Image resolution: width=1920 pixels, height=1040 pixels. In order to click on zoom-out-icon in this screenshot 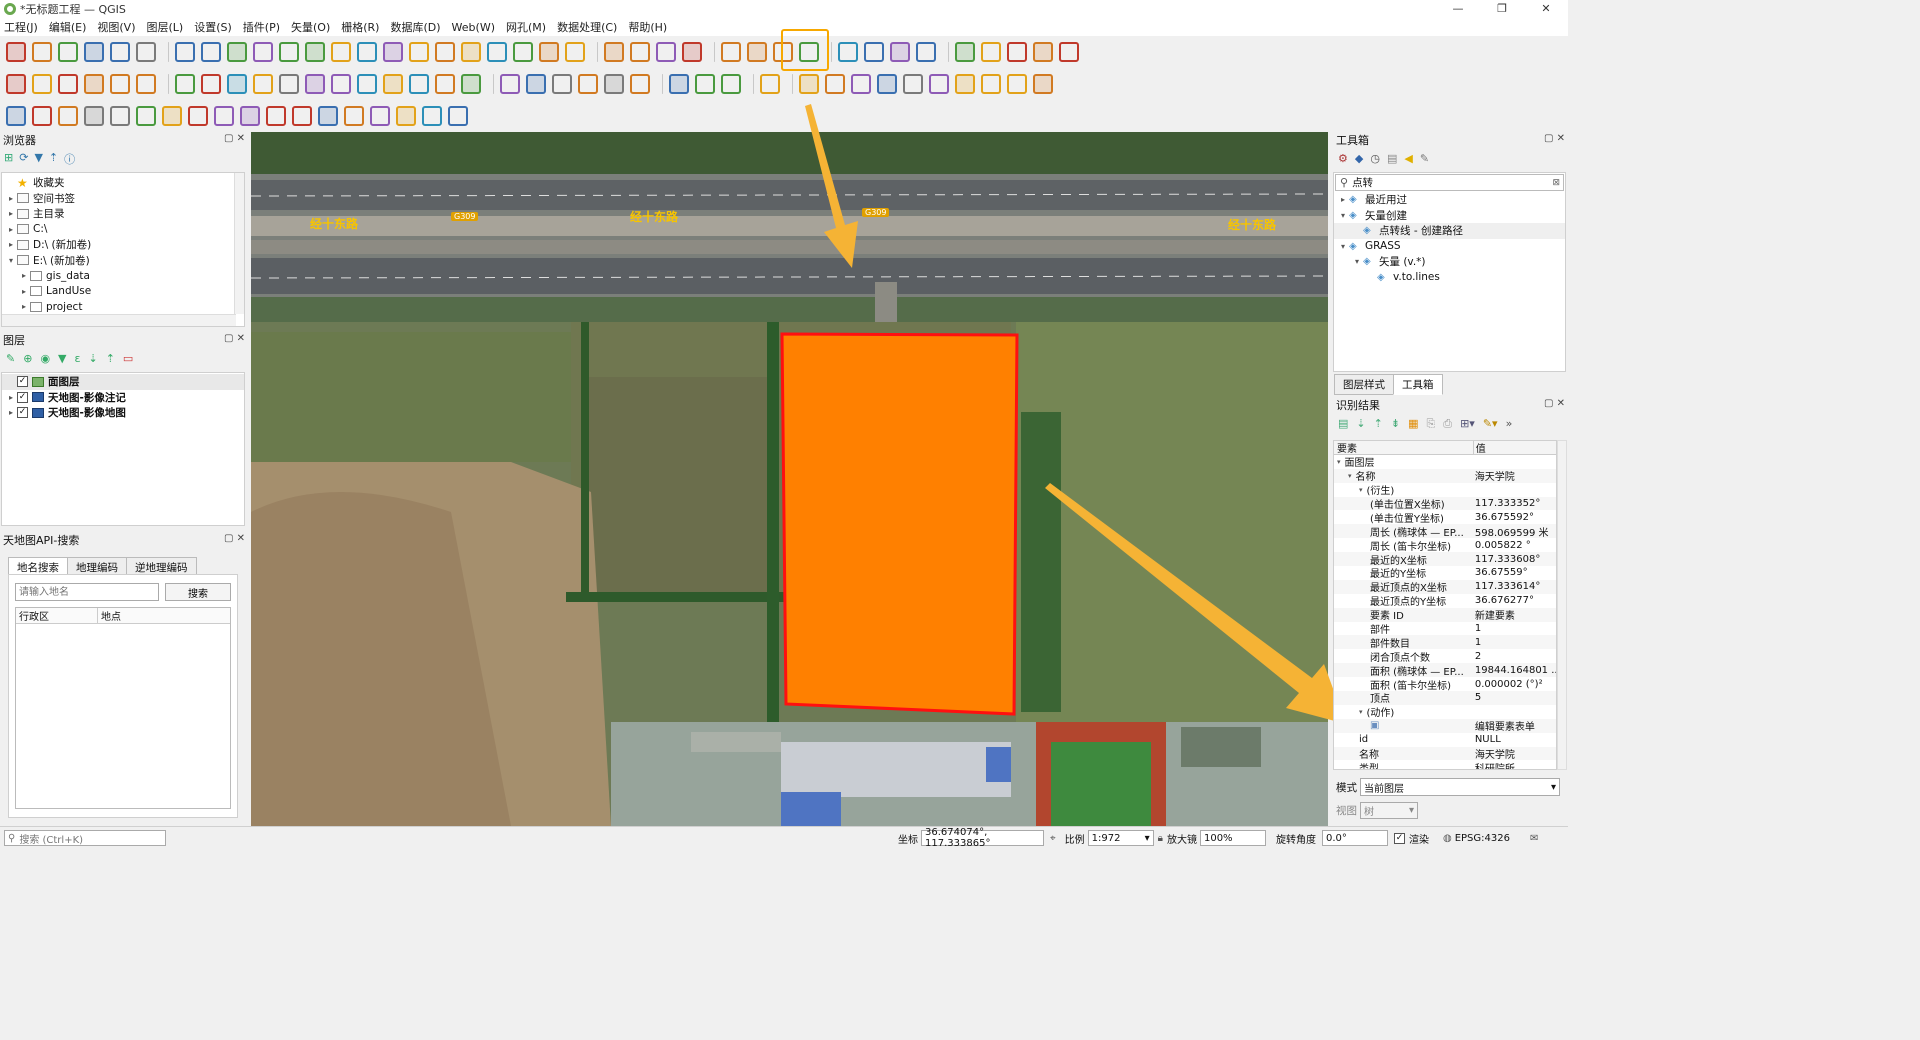, I will do `click(263, 52)`.